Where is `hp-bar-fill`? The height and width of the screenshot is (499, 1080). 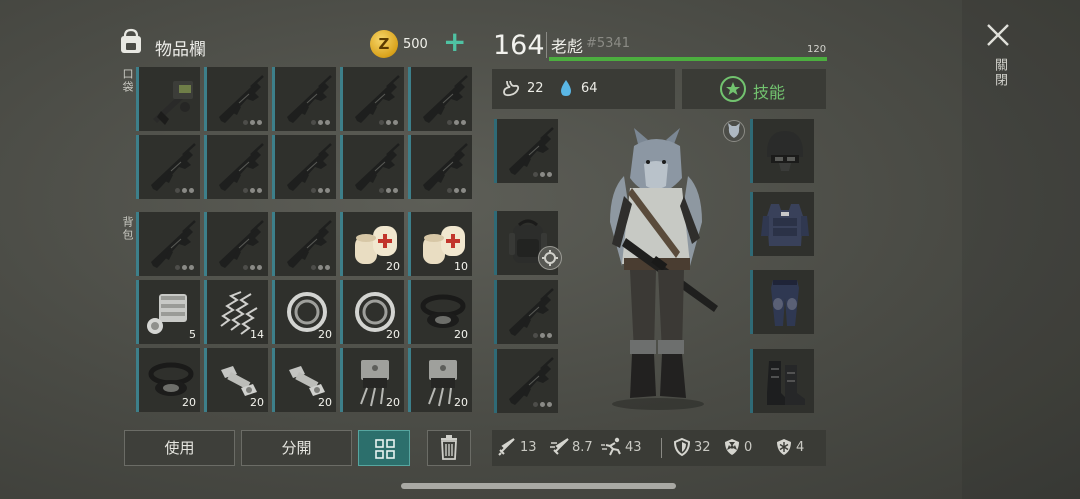
hp-bar-fill is located at coordinates (688, 59).